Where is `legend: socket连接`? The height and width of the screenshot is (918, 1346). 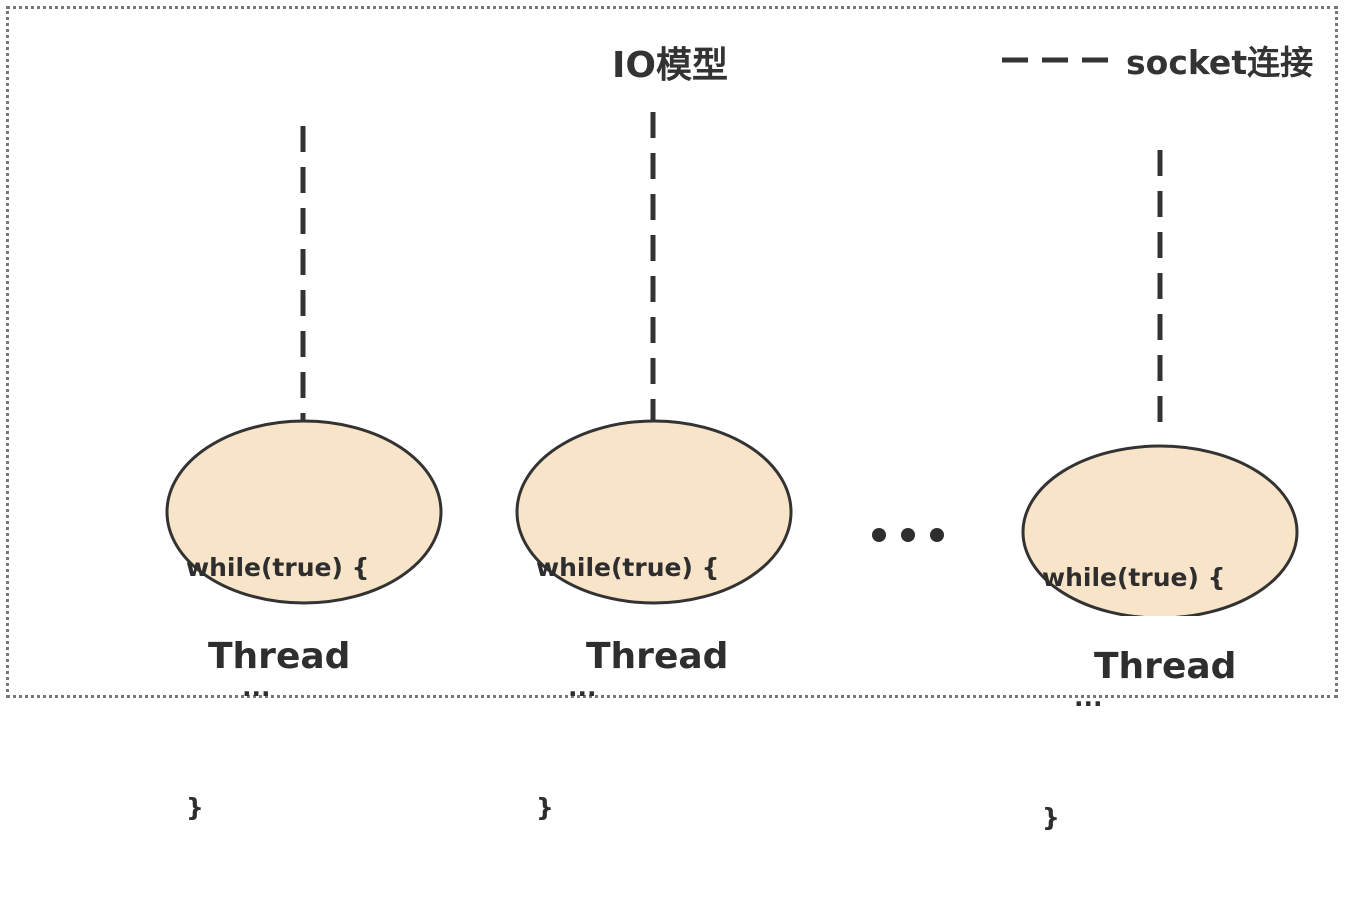
legend: socket连接 is located at coordinates (1157, 61).